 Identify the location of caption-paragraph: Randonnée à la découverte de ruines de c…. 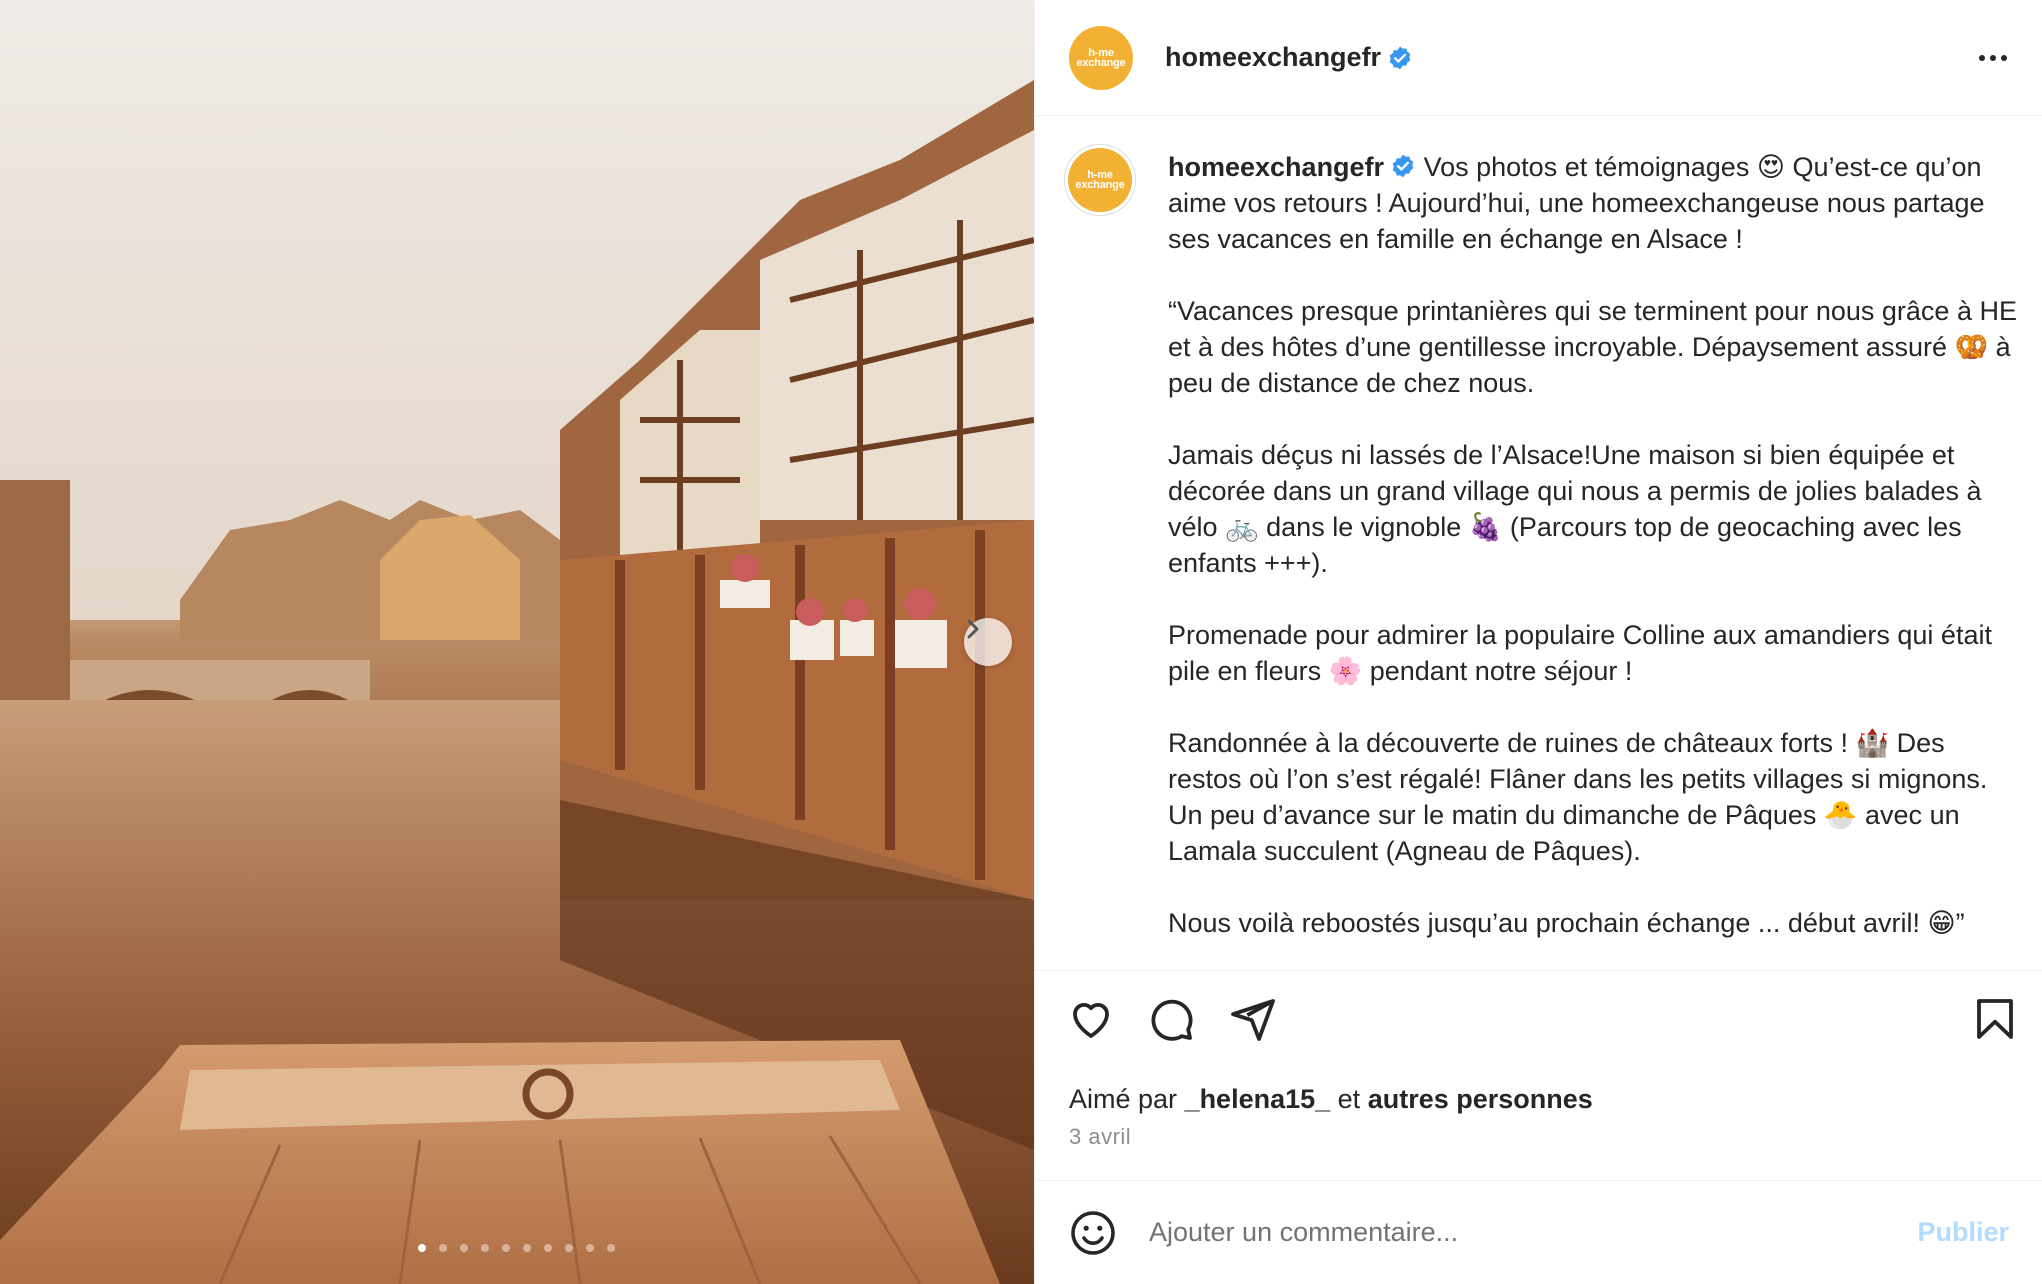
(1578, 797).